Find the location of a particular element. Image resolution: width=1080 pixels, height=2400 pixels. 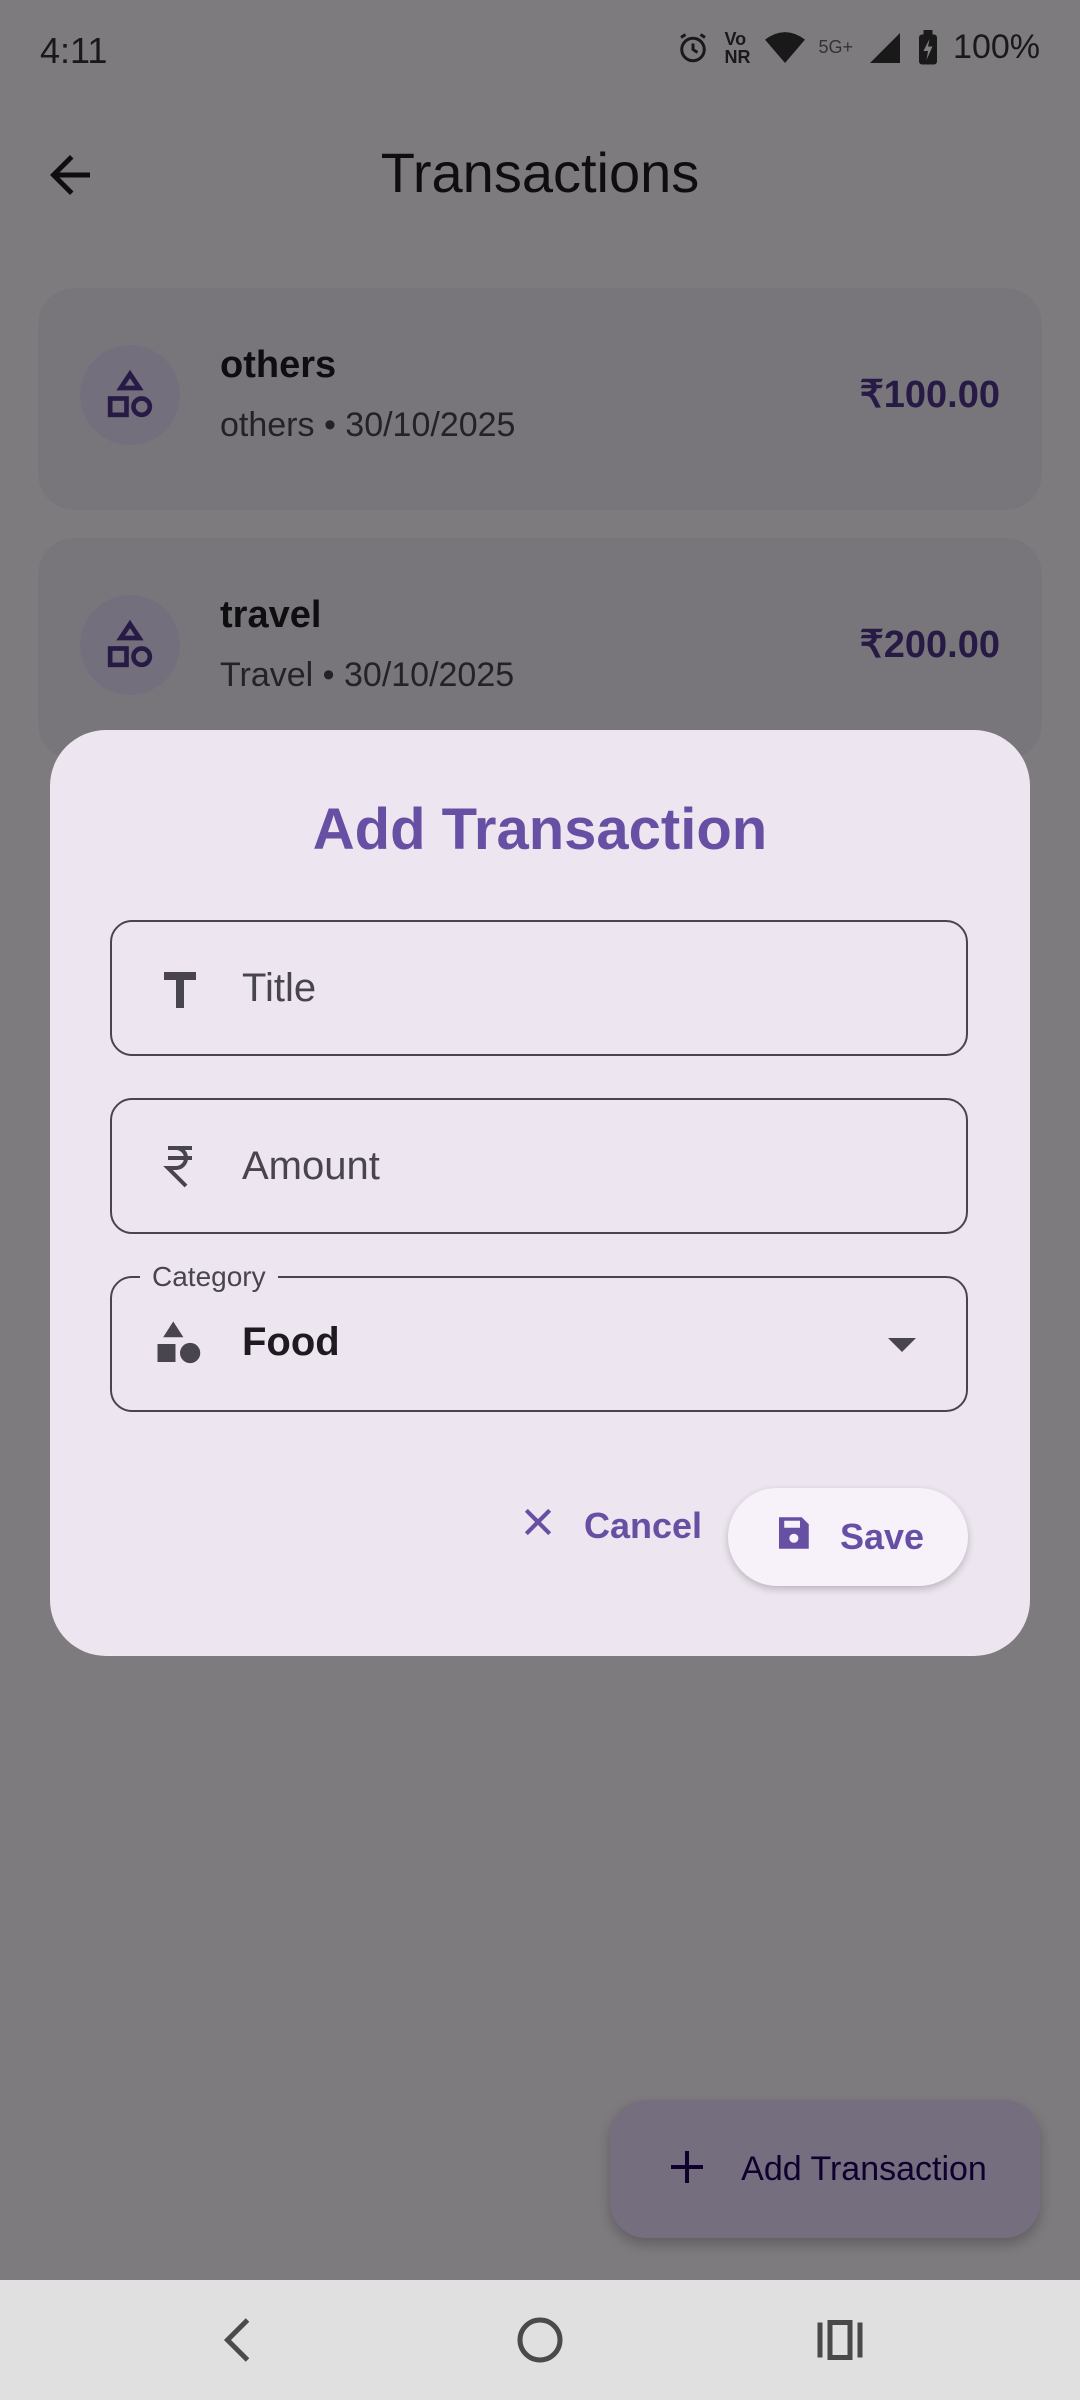

nav-scrim is located at coordinates (540, 2340).